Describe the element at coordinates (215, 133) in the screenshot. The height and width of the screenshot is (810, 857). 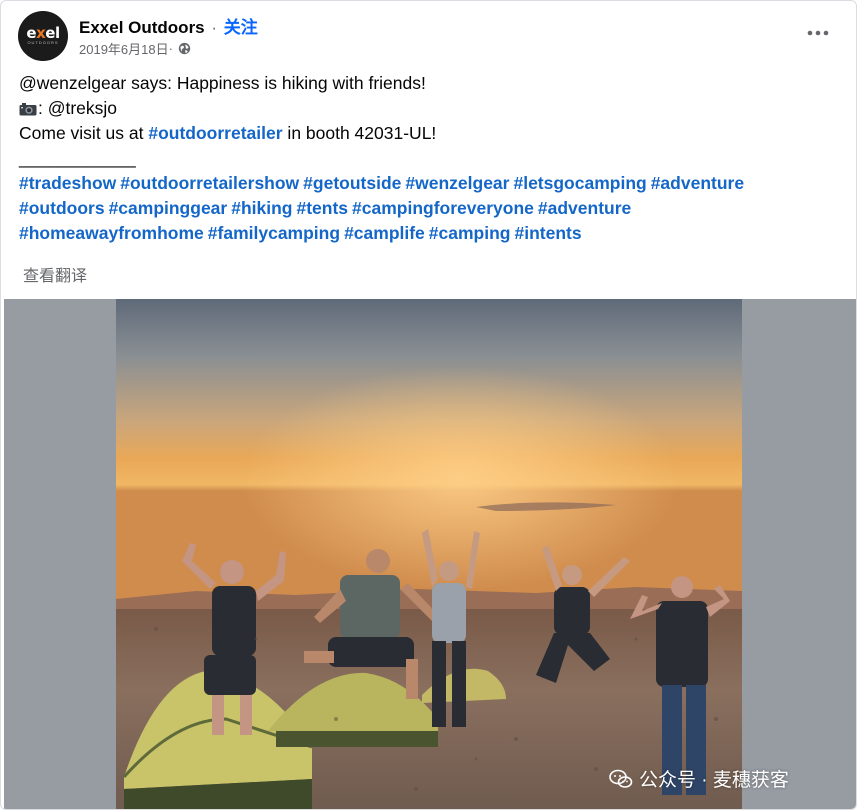
I see `outdoorretailer-link: #outdoorretailer` at that location.